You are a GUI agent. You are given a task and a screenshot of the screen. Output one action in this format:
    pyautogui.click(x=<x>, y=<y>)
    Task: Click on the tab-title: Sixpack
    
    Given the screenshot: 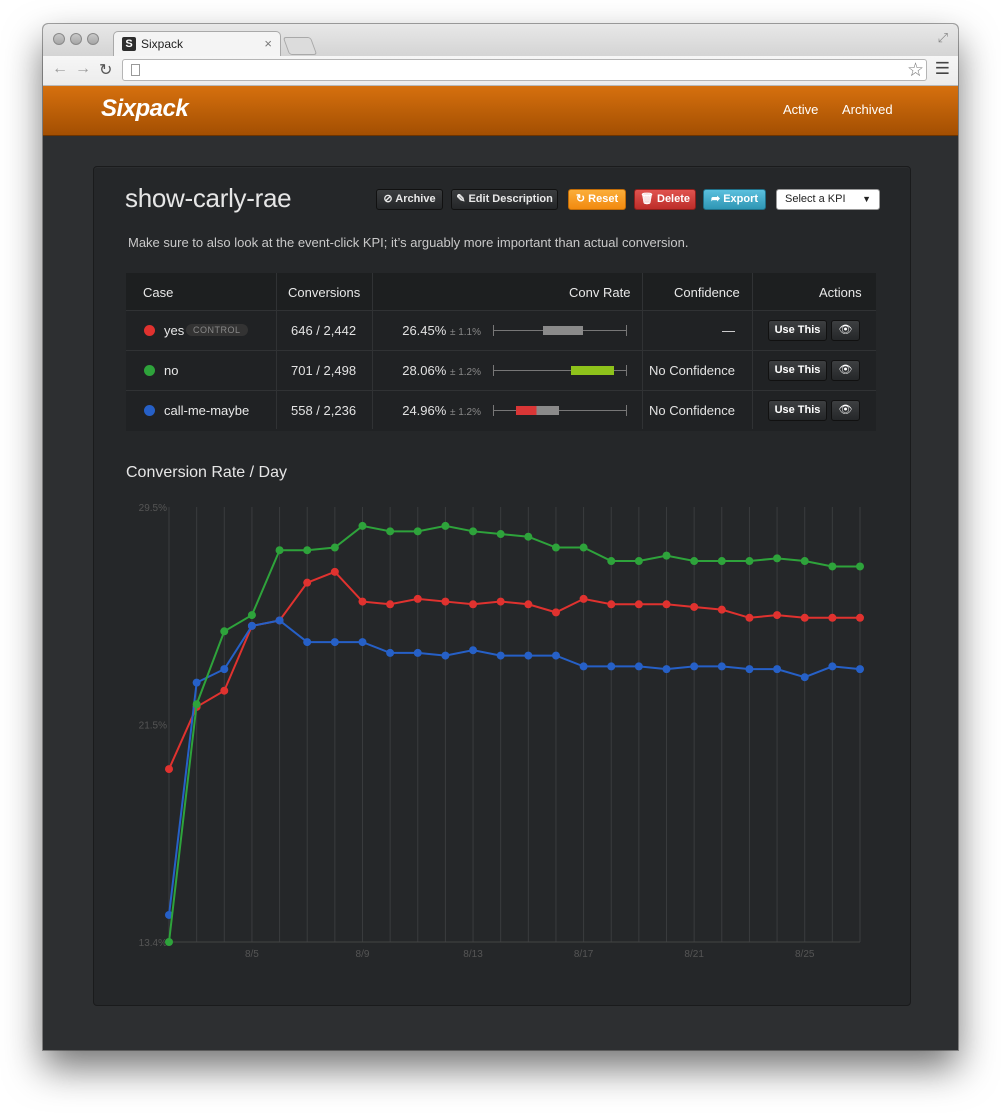 What is the action you would take?
    pyautogui.click(x=162, y=44)
    